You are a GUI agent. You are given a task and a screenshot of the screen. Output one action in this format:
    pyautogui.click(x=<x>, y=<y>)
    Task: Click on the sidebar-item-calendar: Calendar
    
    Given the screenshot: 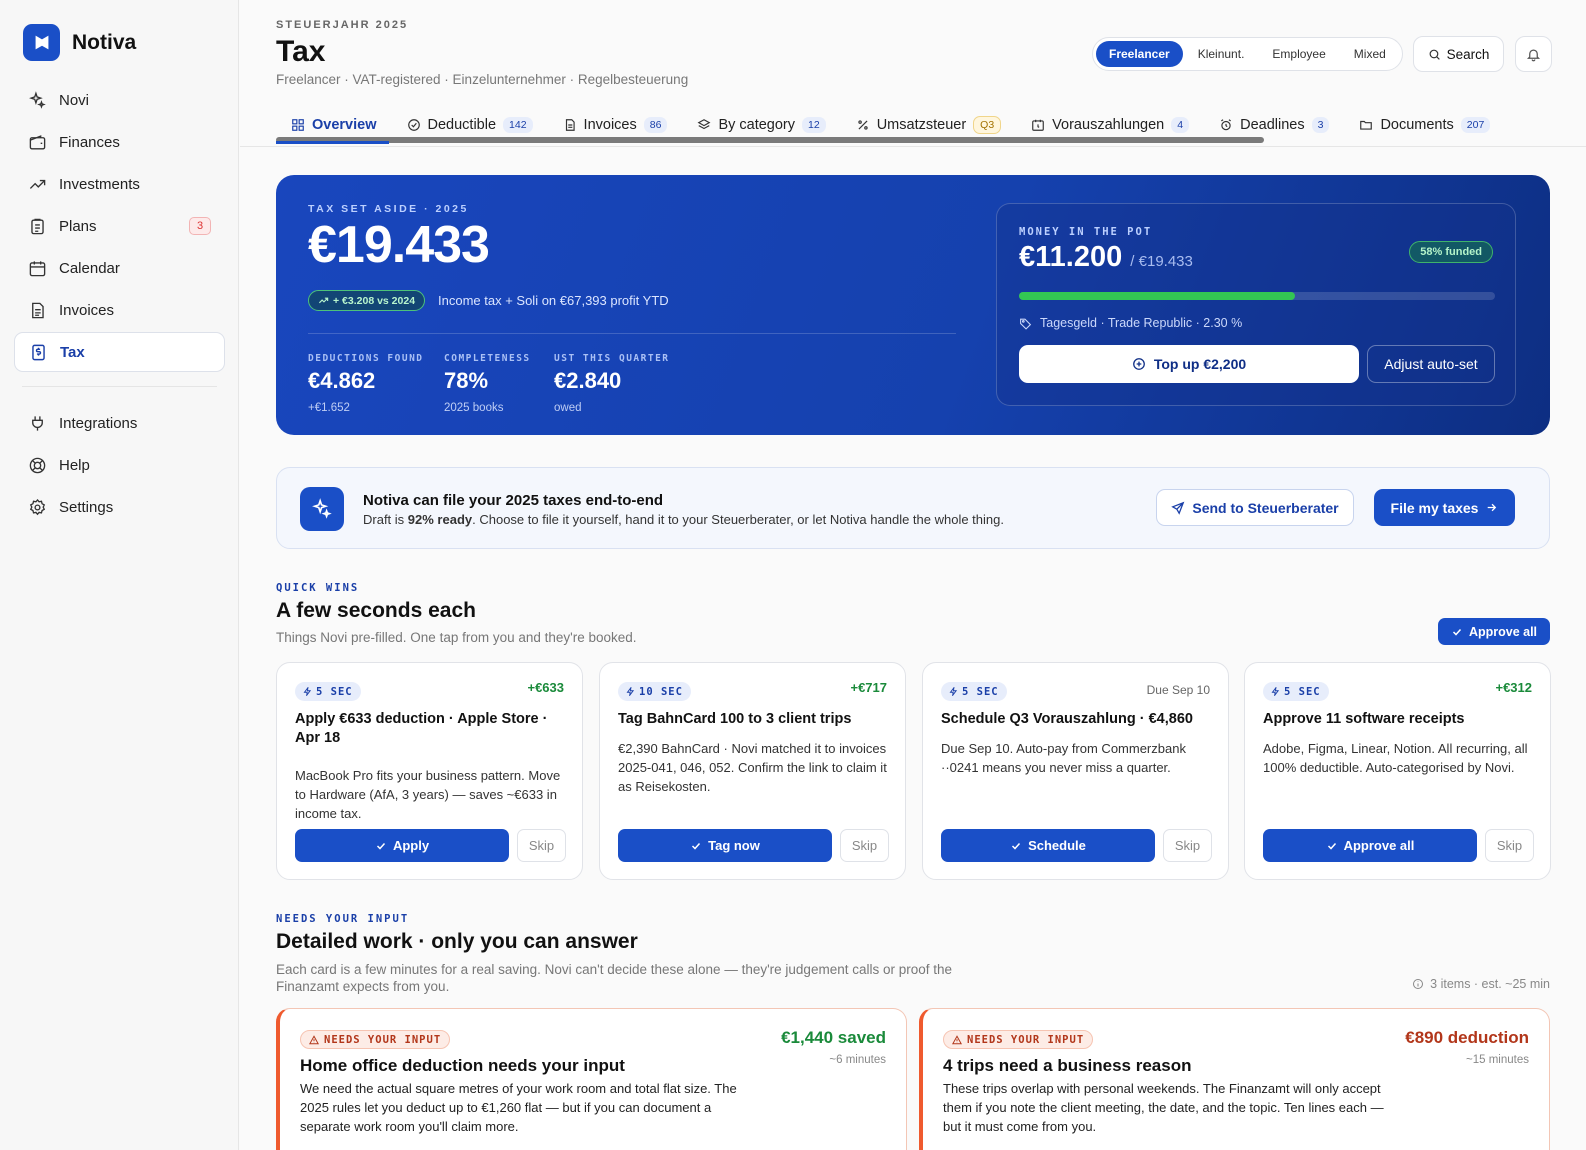 What is the action you would take?
    pyautogui.click(x=119, y=268)
    